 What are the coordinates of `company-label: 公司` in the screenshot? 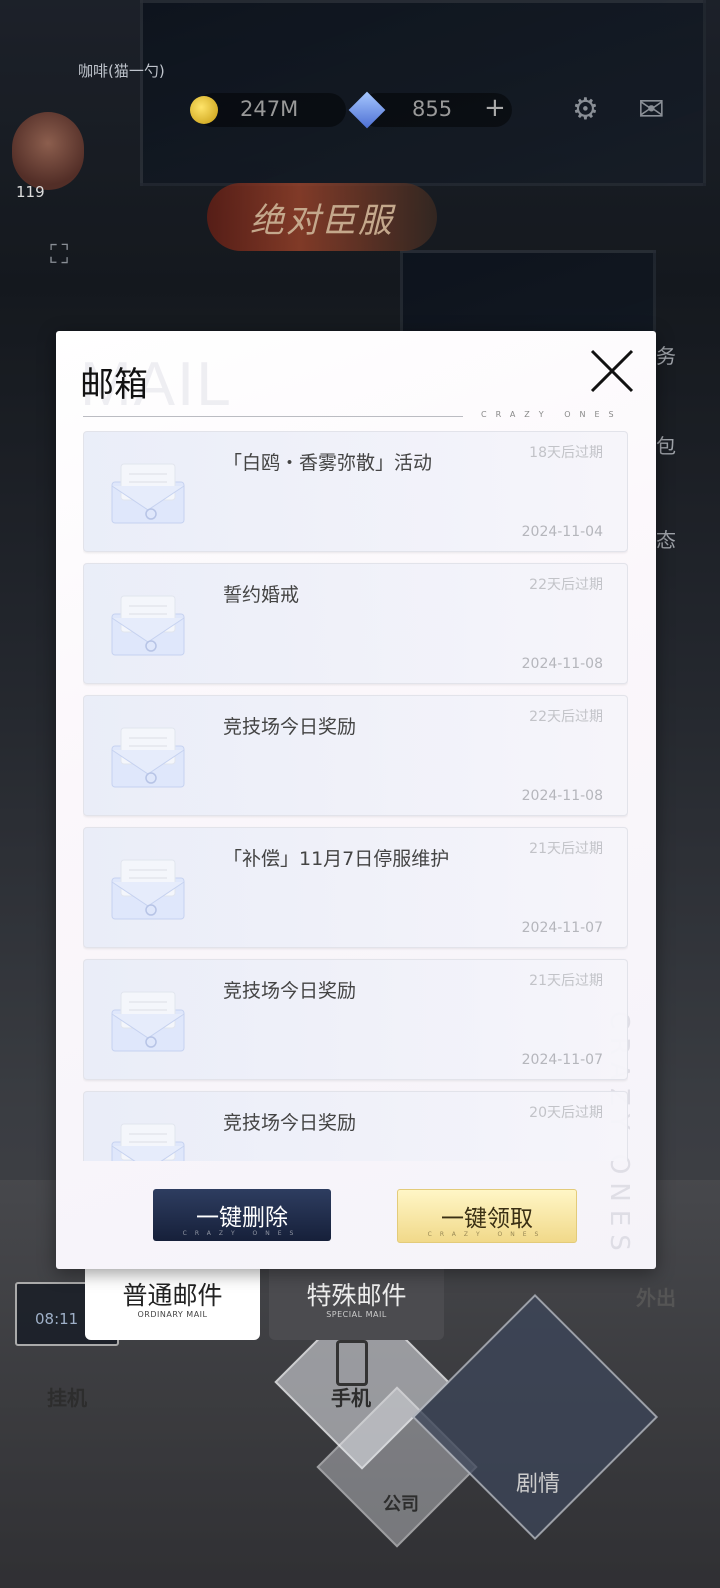 It's located at (401, 1504).